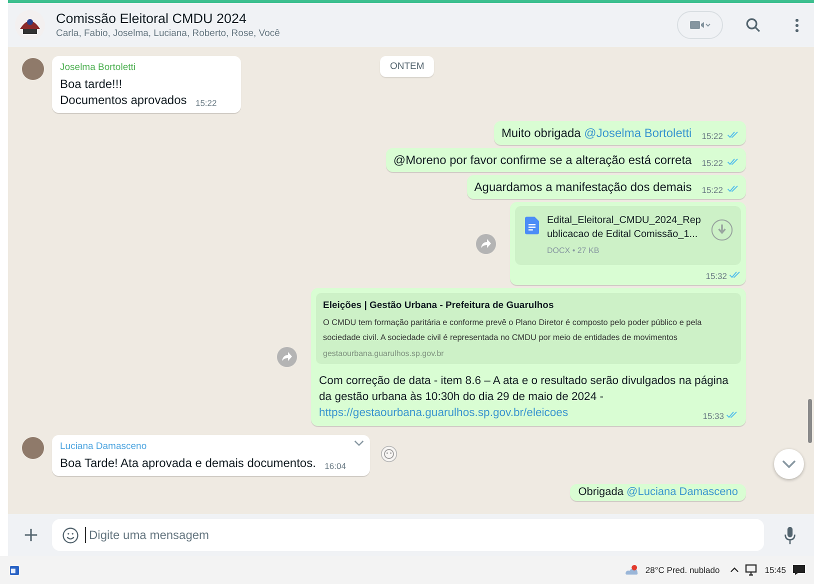 This screenshot has width=814, height=584. Describe the element at coordinates (532, 225) in the screenshot. I see `document-icon` at that location.